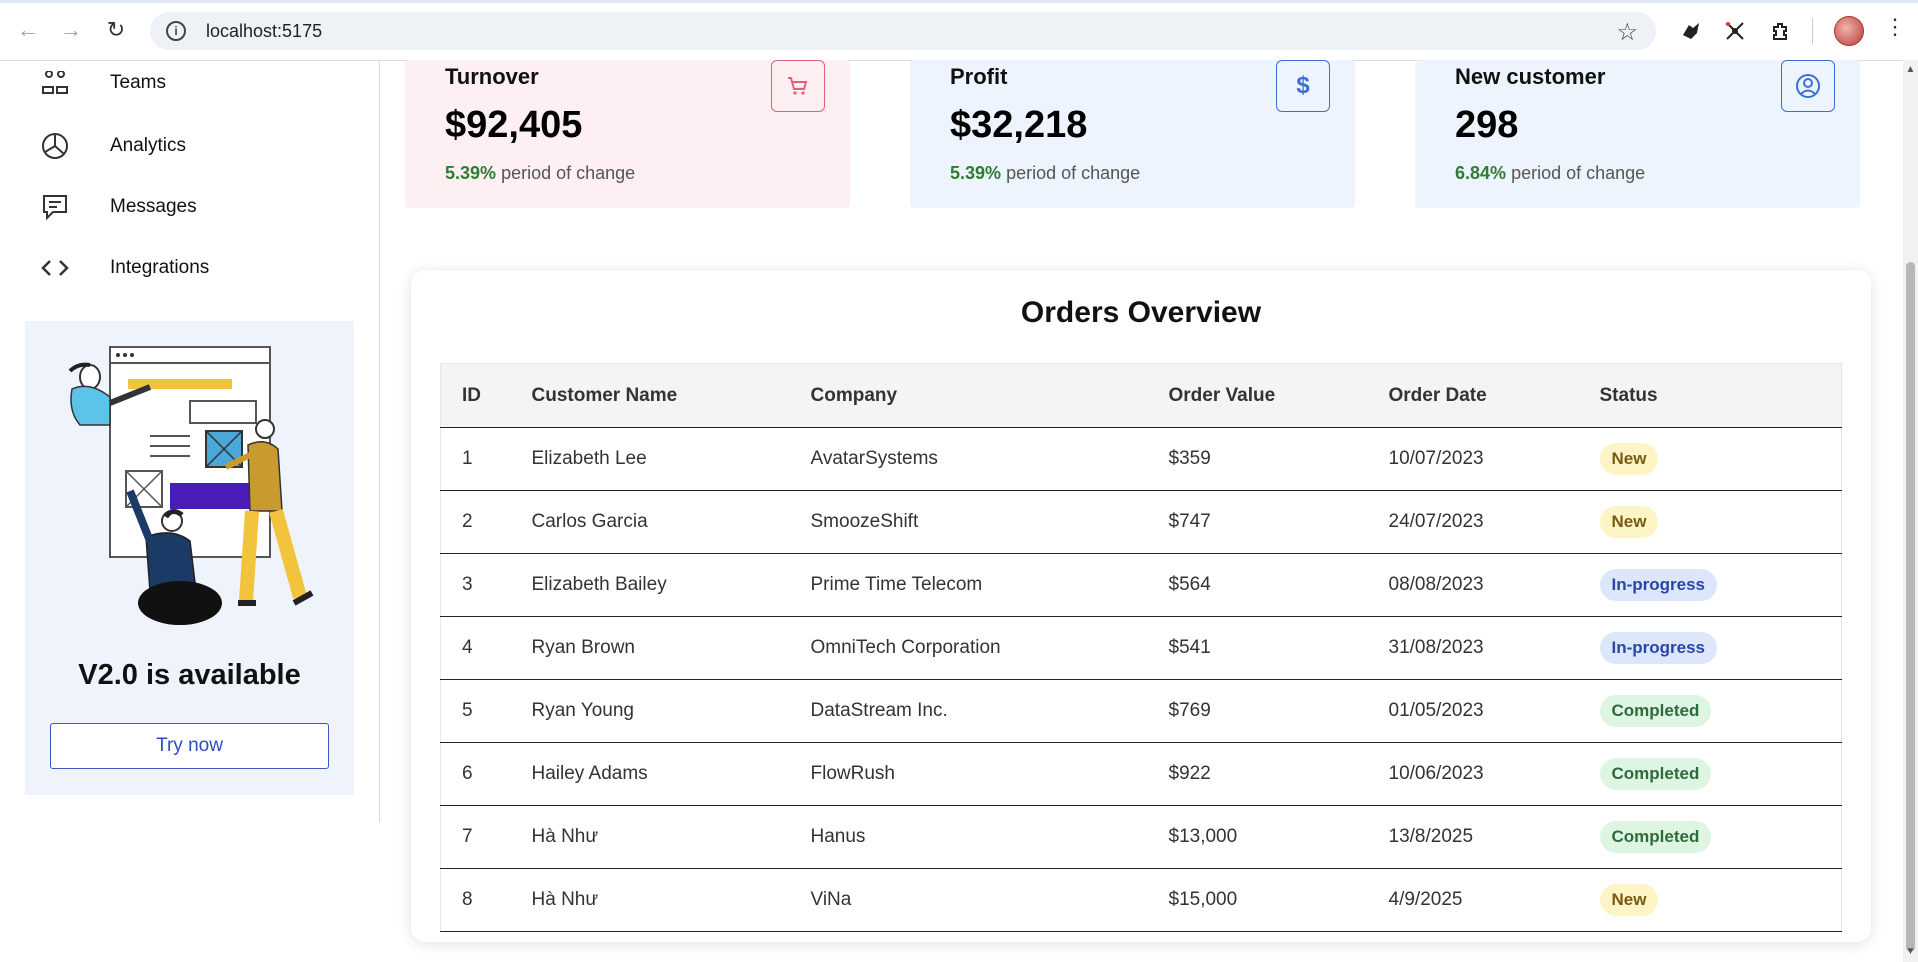 This screenshot has width=1918, height=962. I want to click on cart-icon, so click(798, 86).